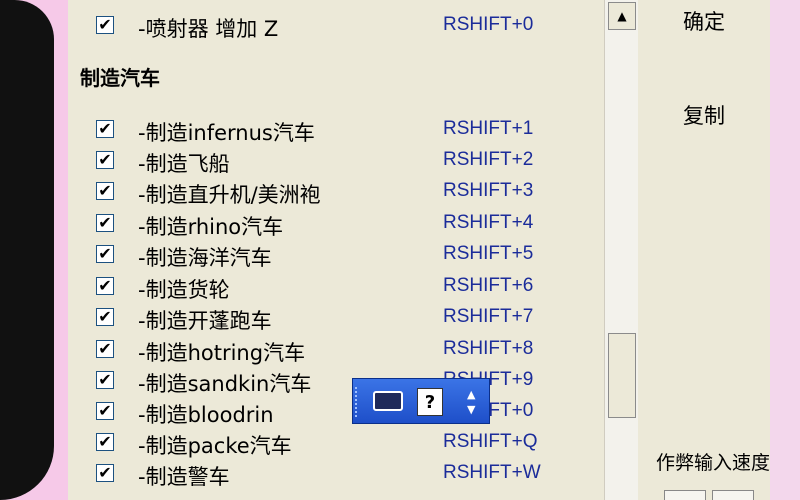 This screenshot has height=500, width=800. What do you see at coordinates (488, 128) in the screenshot?
I see `hotkey: RSHIFT+1` at bounding box center [488, 128].